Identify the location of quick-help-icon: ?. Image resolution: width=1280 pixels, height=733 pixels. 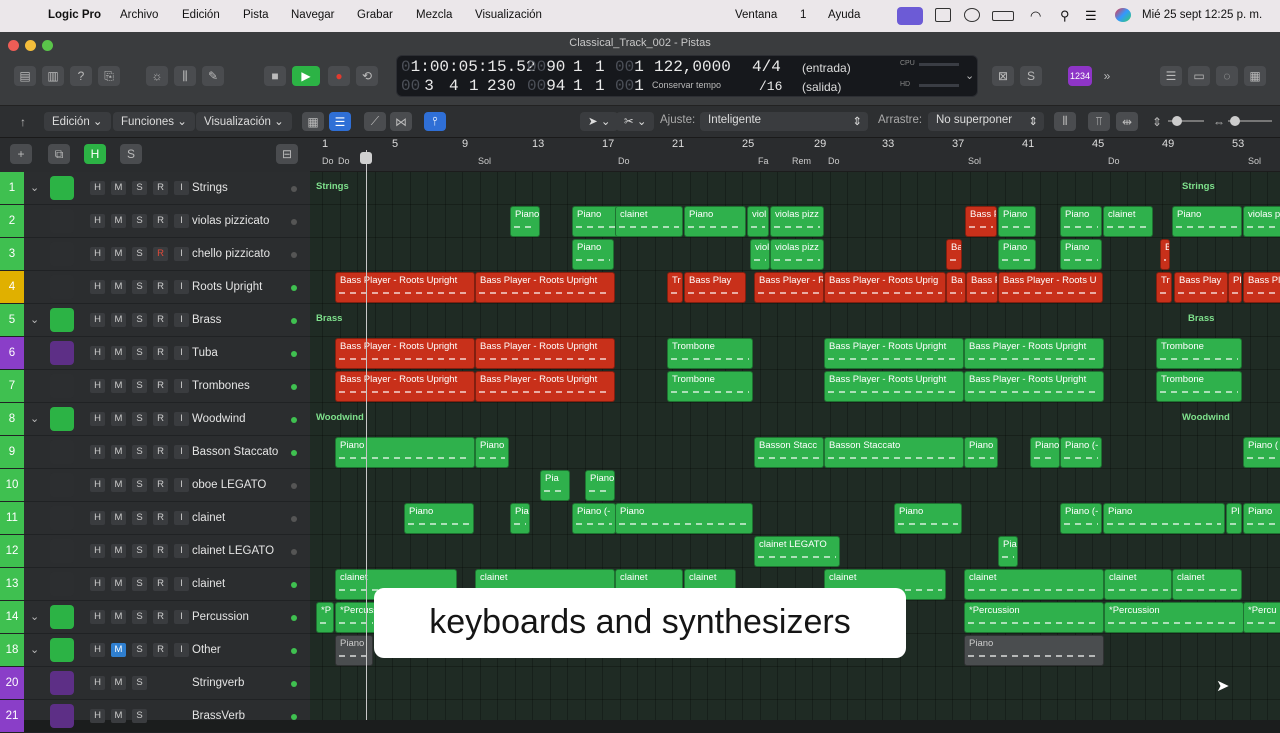
(81, 76).